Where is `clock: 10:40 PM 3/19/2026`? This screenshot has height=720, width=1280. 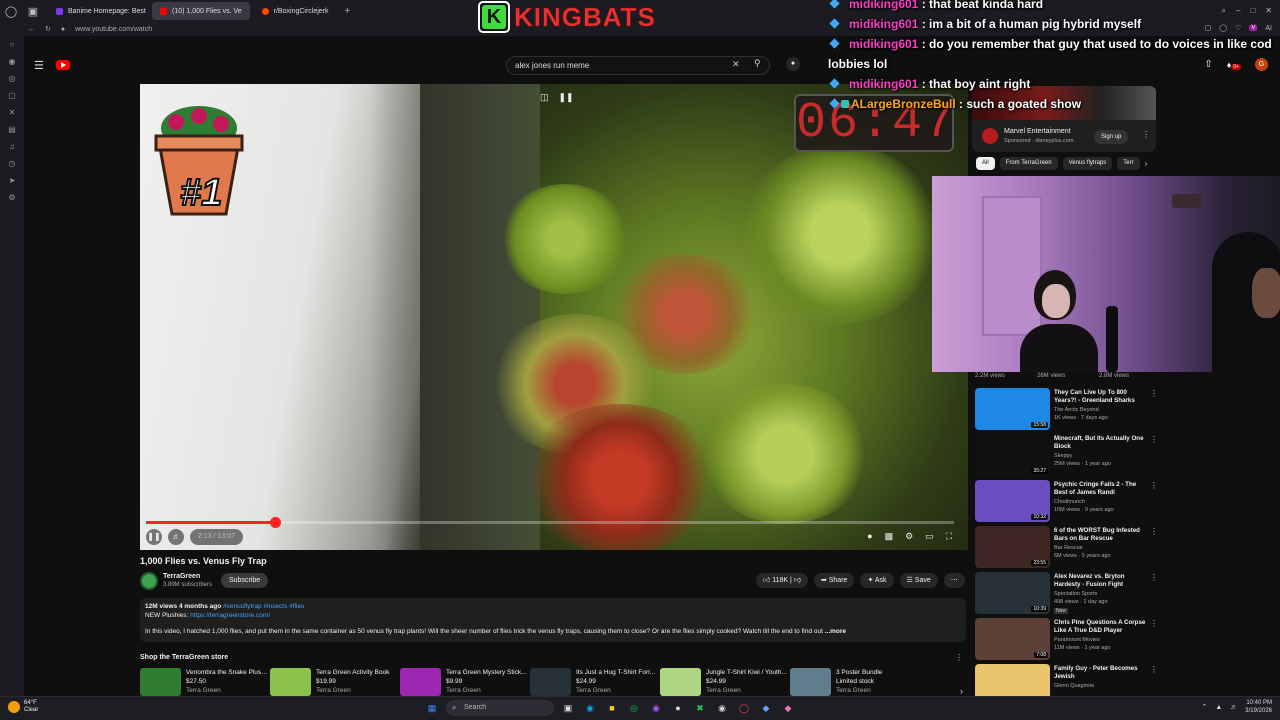 clock: 10:40 PM 3/19/2026 is located at coordinates (1258, 707).